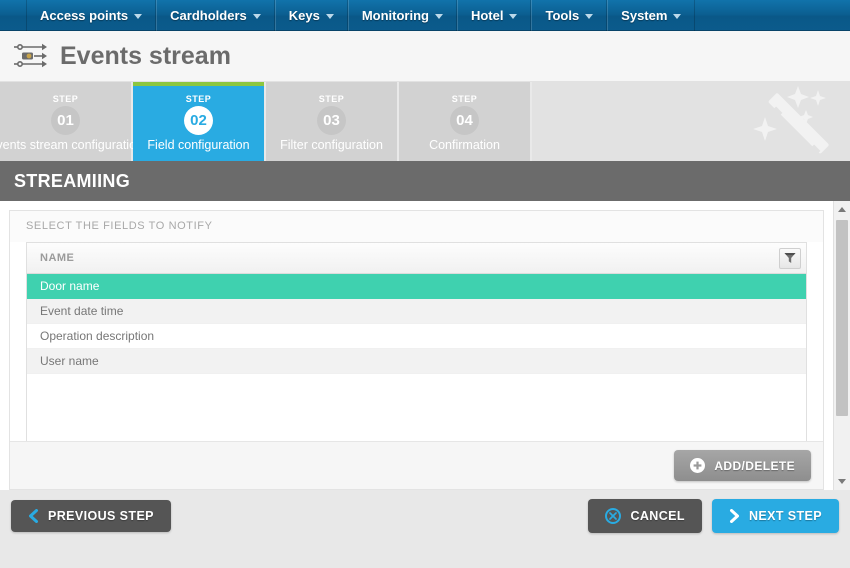 This screenshot has height=568, width=850. What do you see at coordinates (416, 361) in the screenshot?
I see `table-row: User name` at bounding box center [416, 361].